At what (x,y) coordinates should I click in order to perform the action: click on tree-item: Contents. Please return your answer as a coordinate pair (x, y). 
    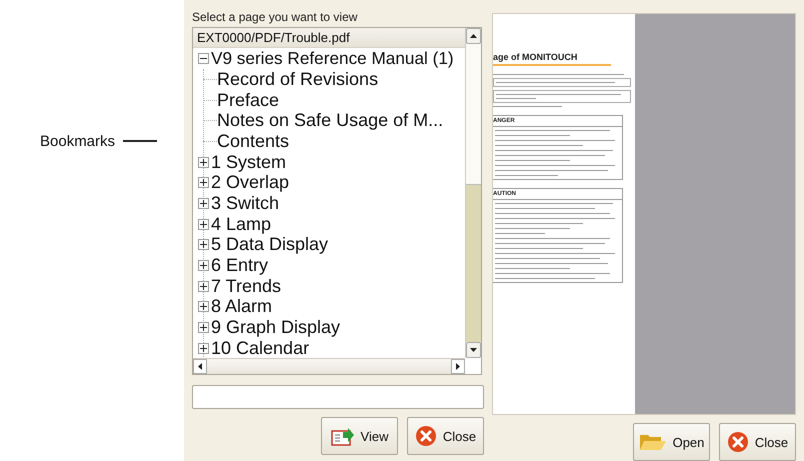
    Looking at the image, I should click on (253, 141).